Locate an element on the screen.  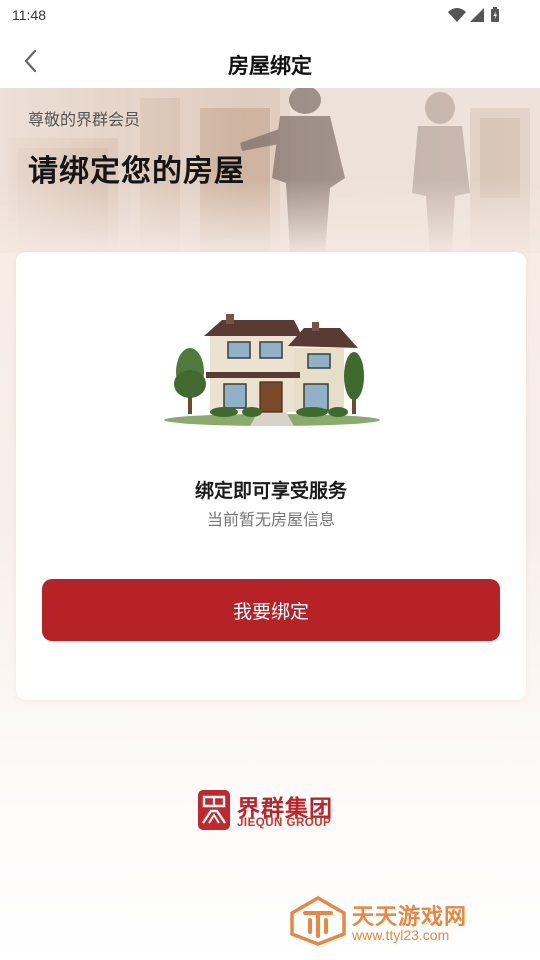
watermark-logo-icon is located at coordinates (318, 921).